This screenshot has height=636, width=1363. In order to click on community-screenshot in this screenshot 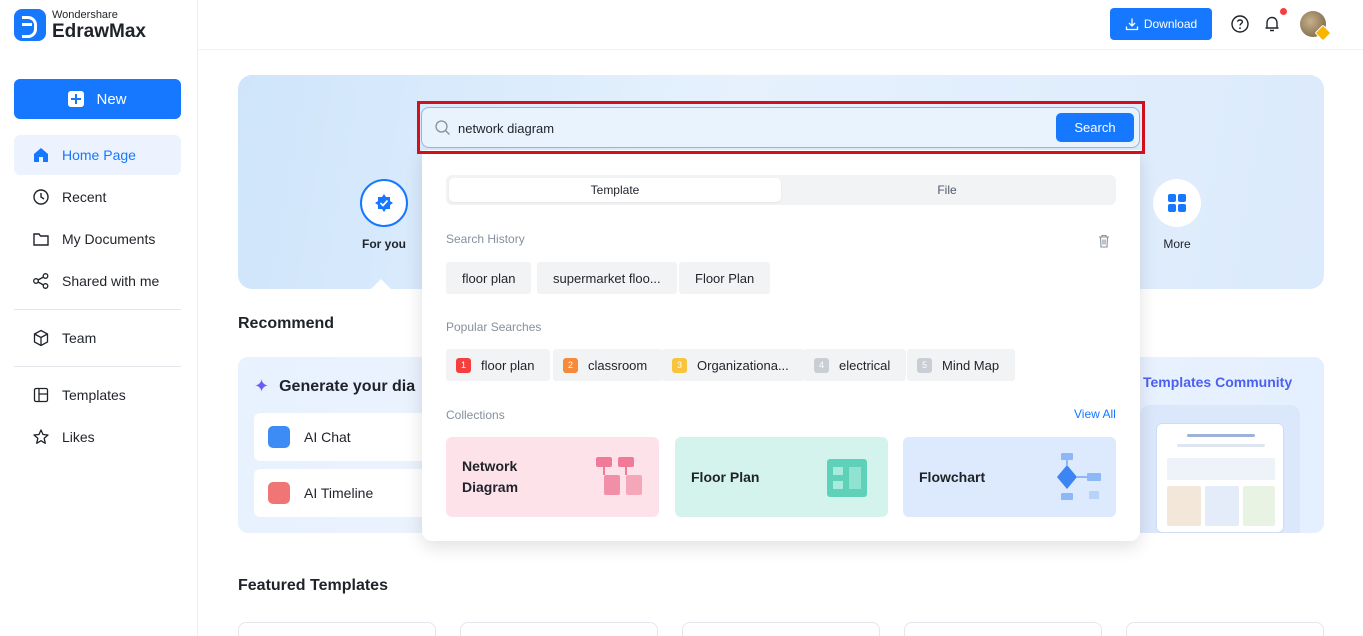, I will do `click(1220, 478)`.